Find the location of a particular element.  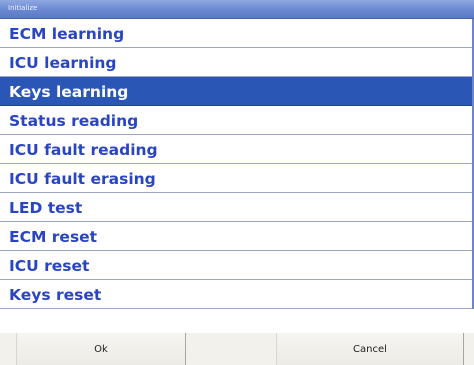

list-item-label: Status reading is located at coordinates (74, 121).